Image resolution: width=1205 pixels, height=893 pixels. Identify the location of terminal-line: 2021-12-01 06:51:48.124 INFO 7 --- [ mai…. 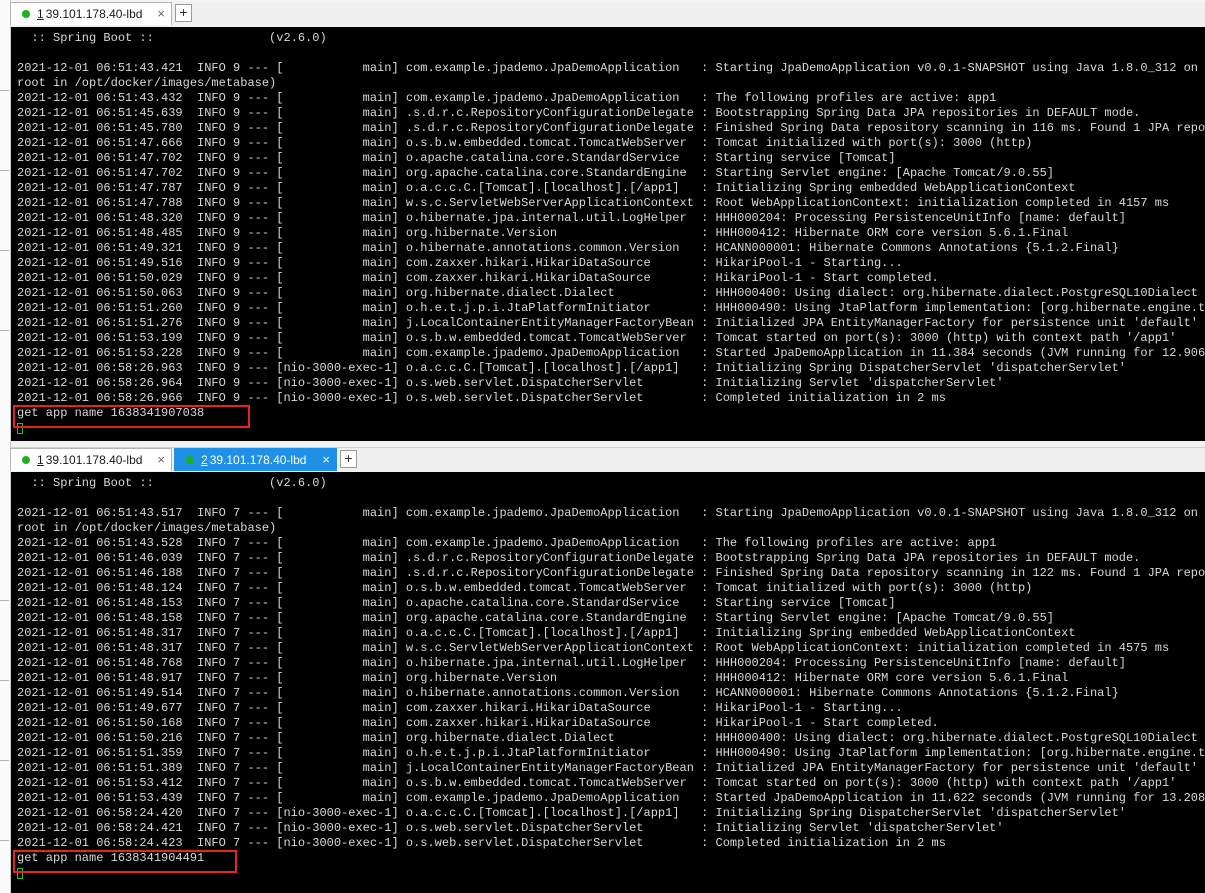
(525, 588).